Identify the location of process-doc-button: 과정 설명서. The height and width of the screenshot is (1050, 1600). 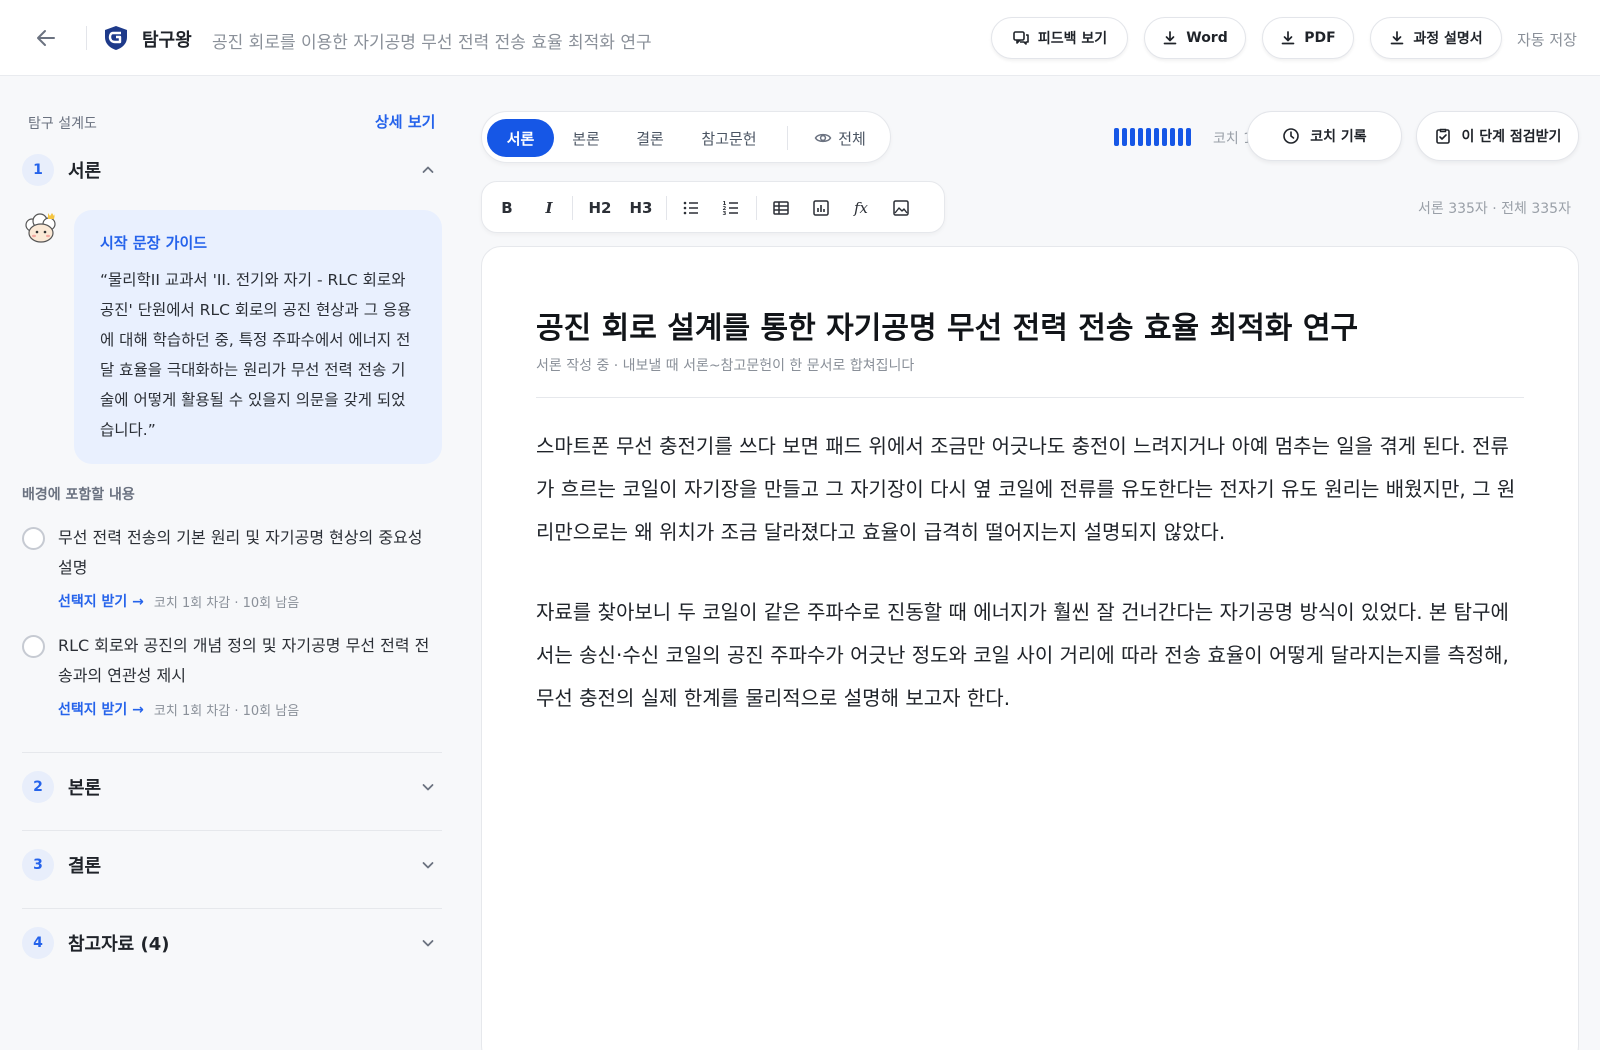
(1436, 38).